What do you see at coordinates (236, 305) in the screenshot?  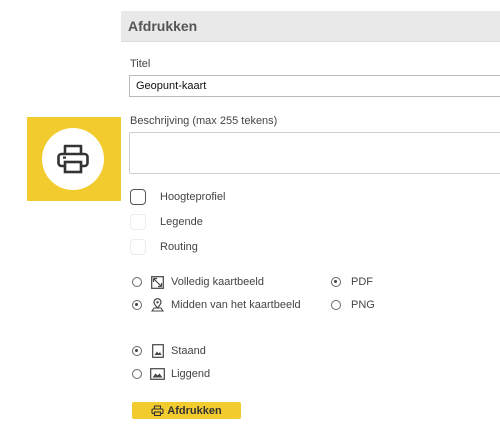 I see `radio-label: Midden van het kaartbeeld` at bounding box center [236, 305].